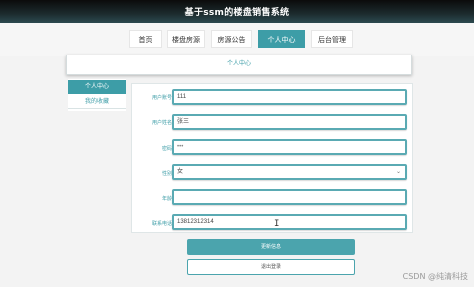  I want to click on gender-select: 女 ⌄, so click(289, 172).